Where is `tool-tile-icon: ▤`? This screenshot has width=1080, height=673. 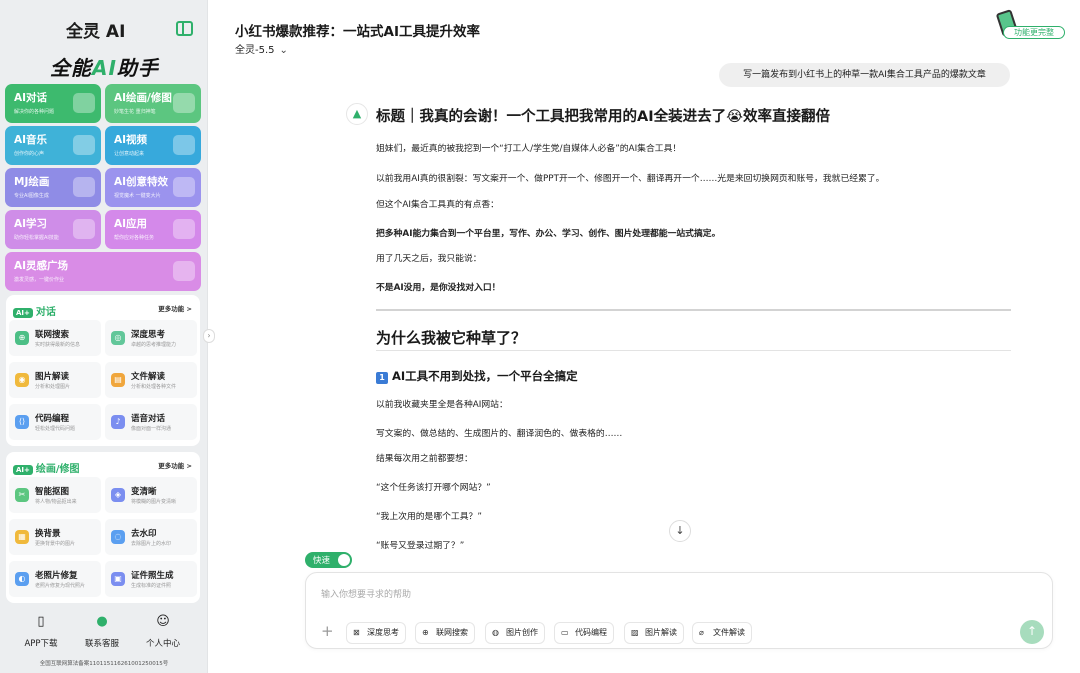
tool-tile-icon: ▤ is located at coordinates (118, 380).